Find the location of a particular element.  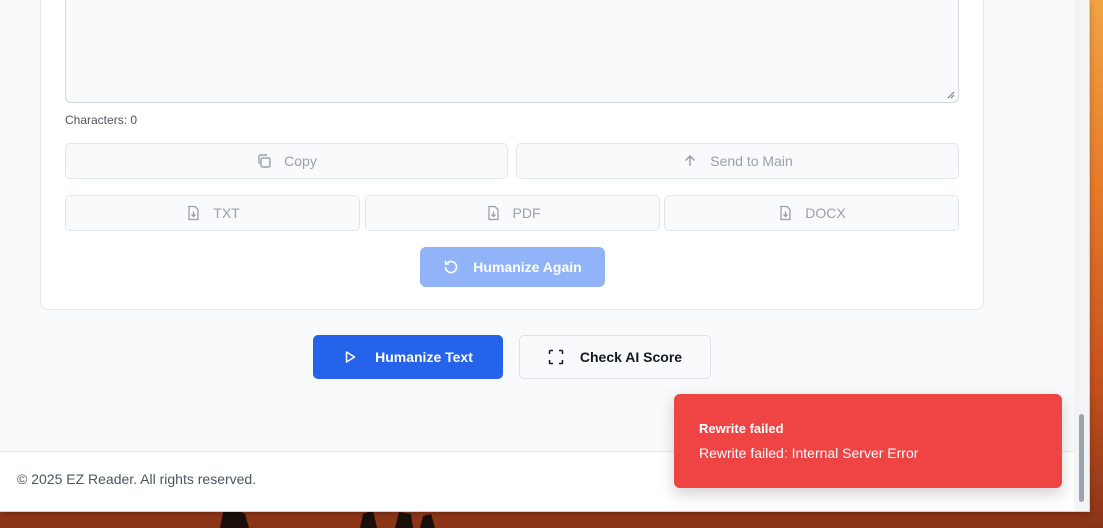

download-txt-button: TXT is located at coordinates (212, 213).